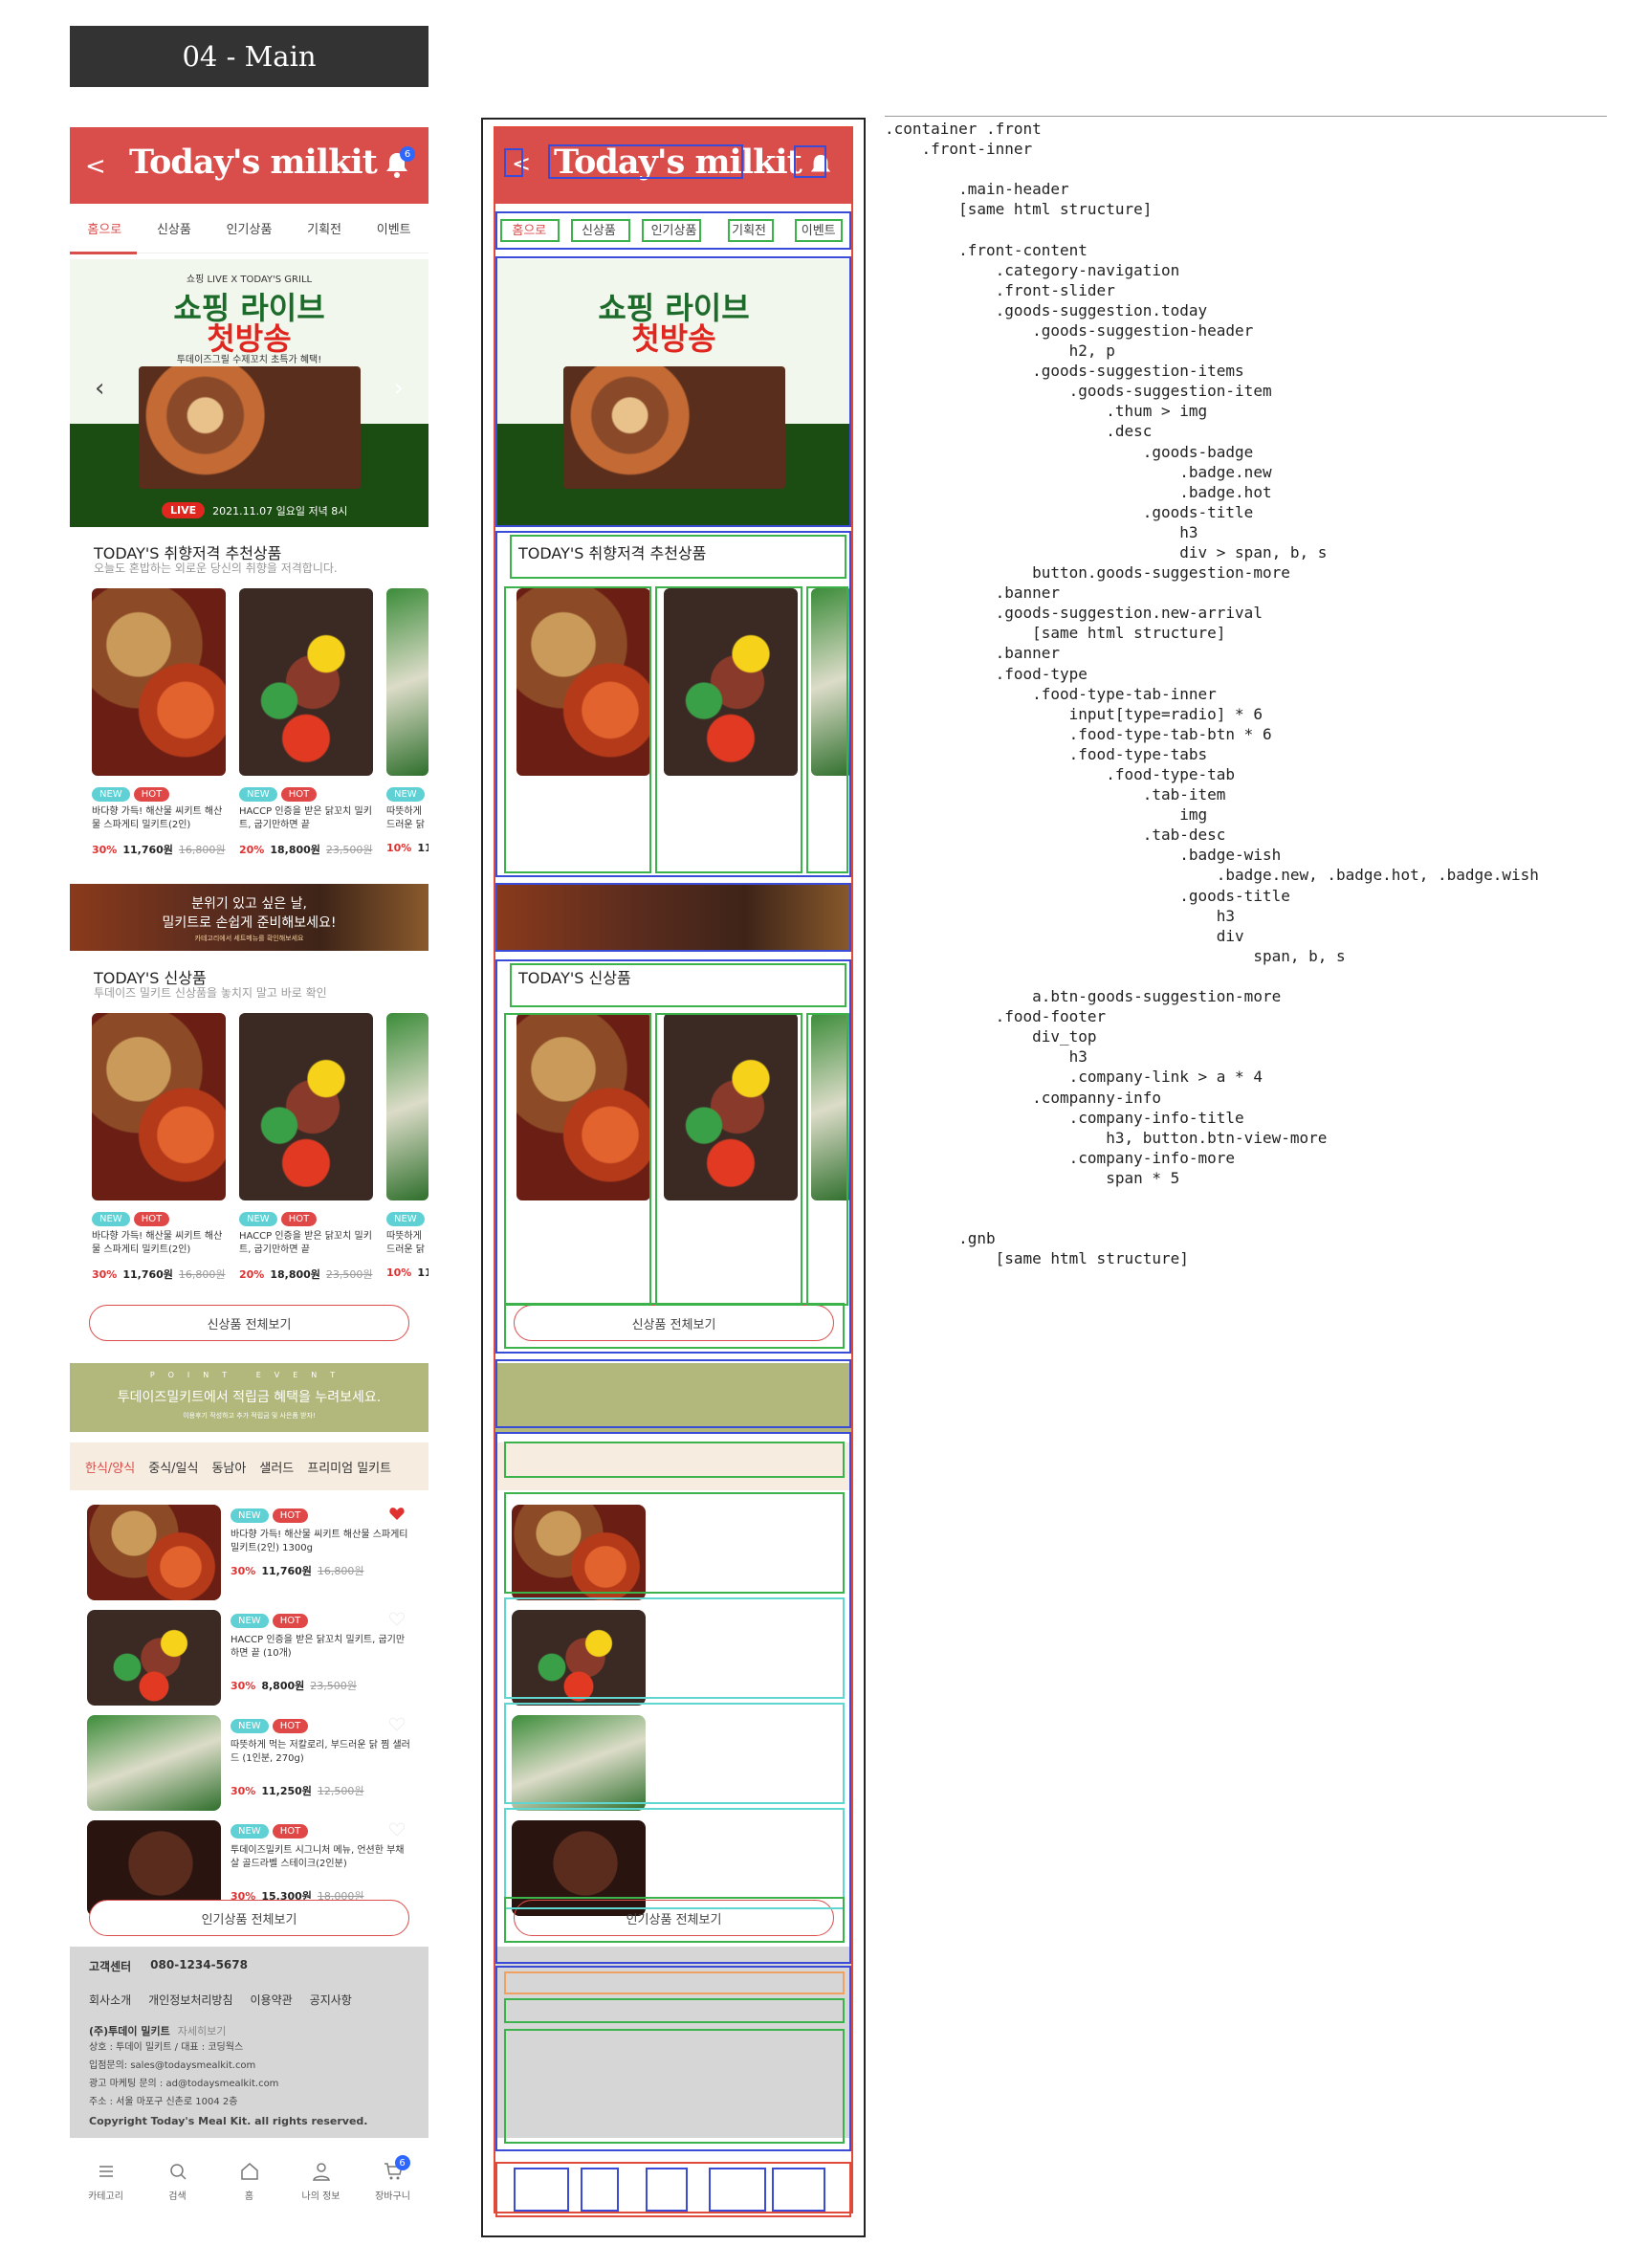 The height and width of the screenshot is (2268, 1626). What do you see at coordinates (394, 228) in the screenshot?
I see `tab-event: 이벤트` at bounding box center [394, 228].